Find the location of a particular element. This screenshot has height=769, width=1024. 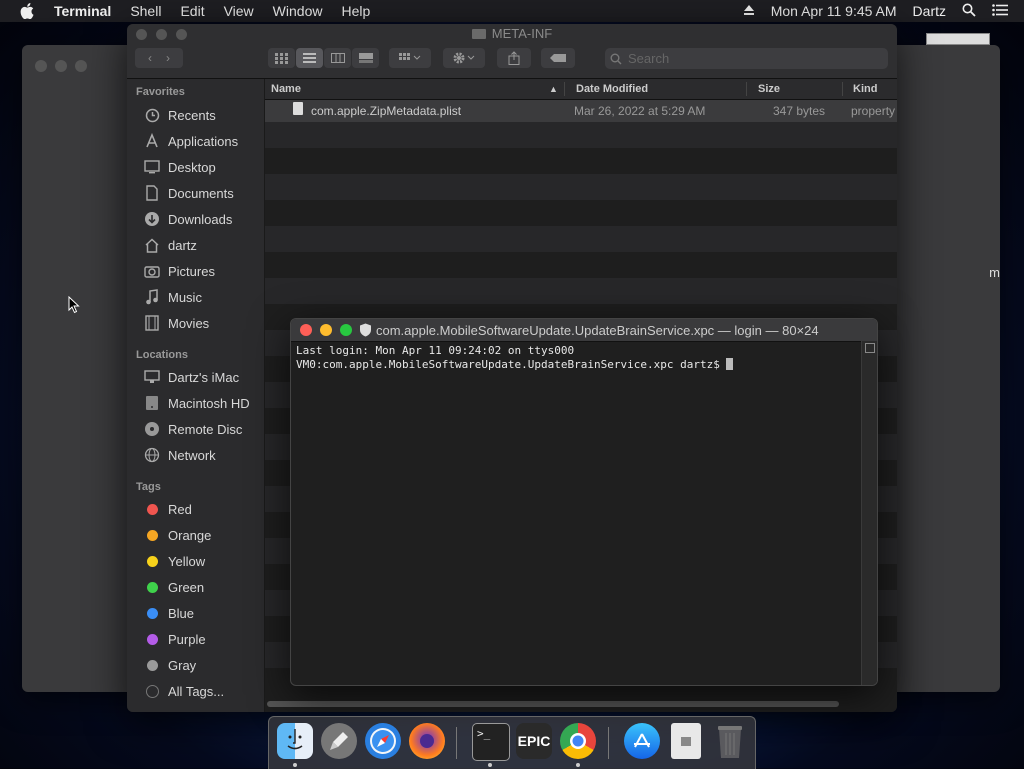

sidebar-item-pictures: Pictures is located at coordinates (179, 271).